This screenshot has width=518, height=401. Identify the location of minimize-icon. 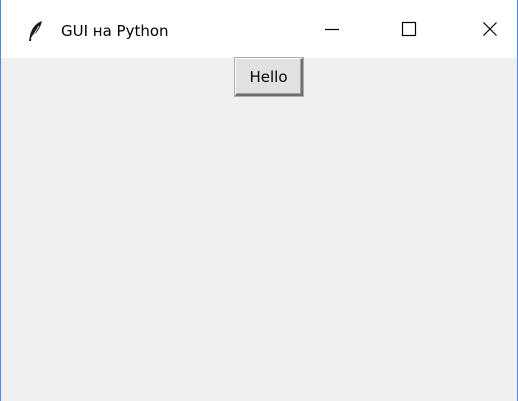
(332, 31).